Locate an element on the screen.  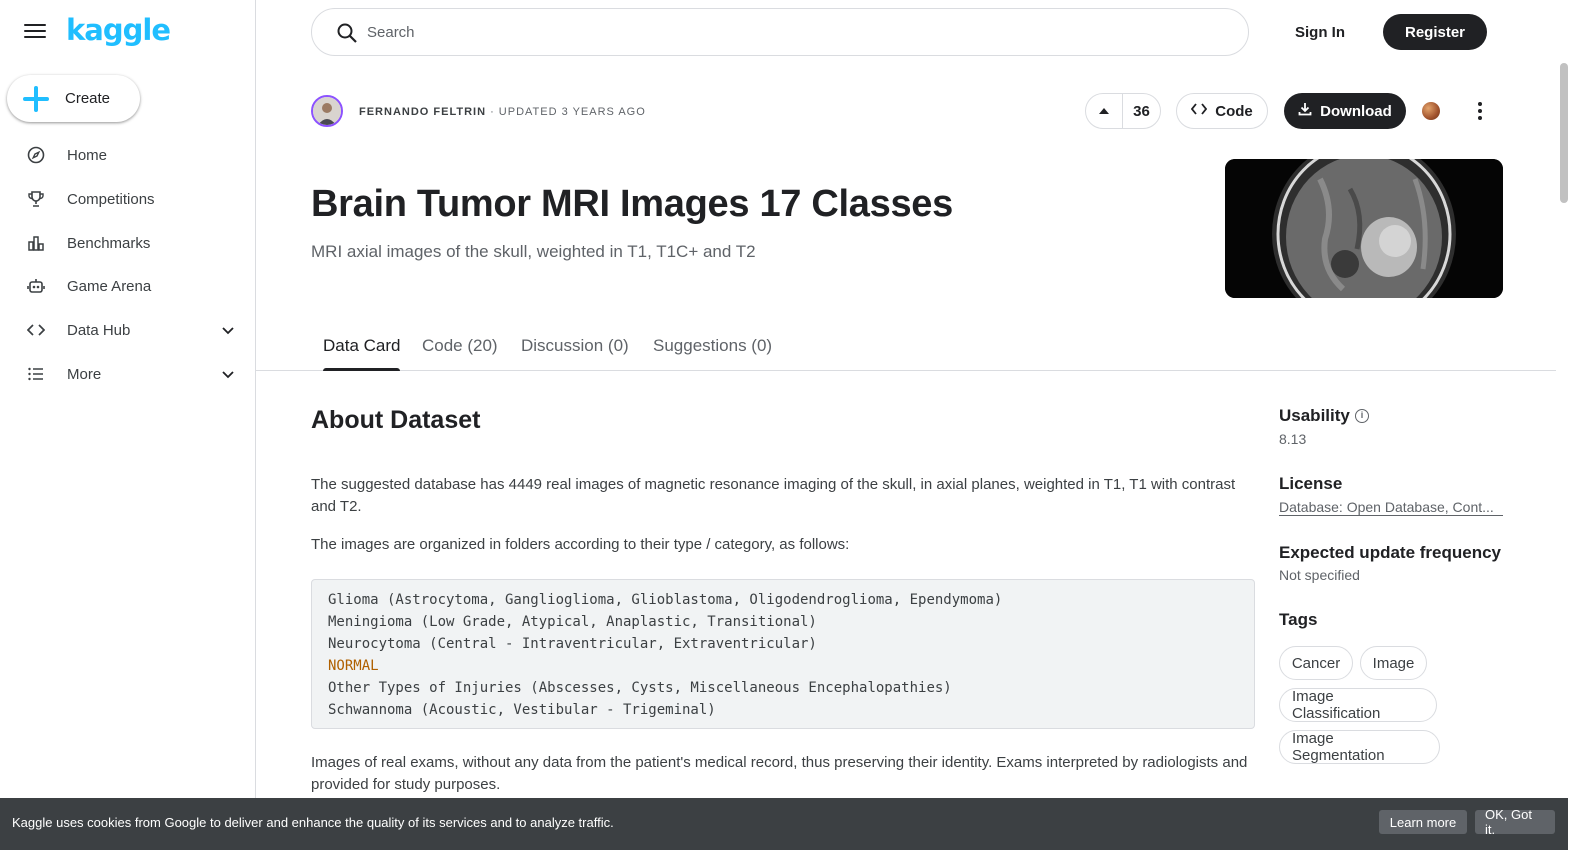
avatar is located at coordinates (327, 111).